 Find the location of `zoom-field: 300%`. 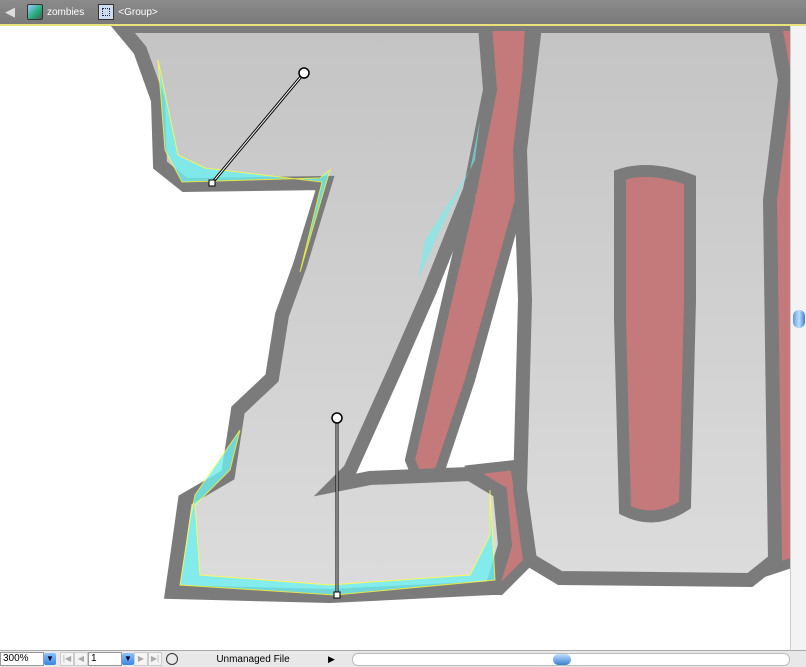

zoom-field: 300% is located at coordinates (22, 659).